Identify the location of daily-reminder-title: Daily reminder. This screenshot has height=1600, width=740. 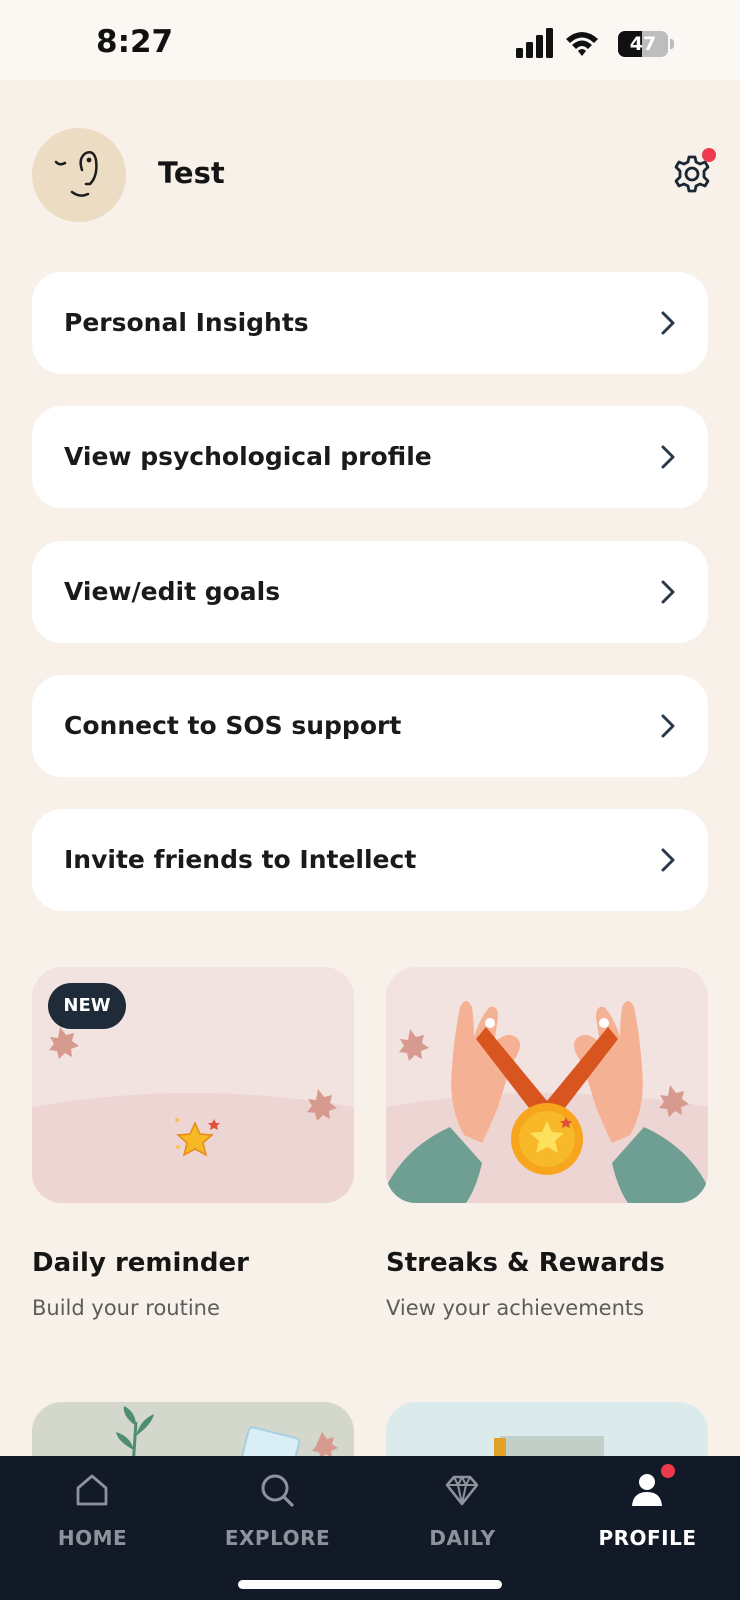
(140, 1263).